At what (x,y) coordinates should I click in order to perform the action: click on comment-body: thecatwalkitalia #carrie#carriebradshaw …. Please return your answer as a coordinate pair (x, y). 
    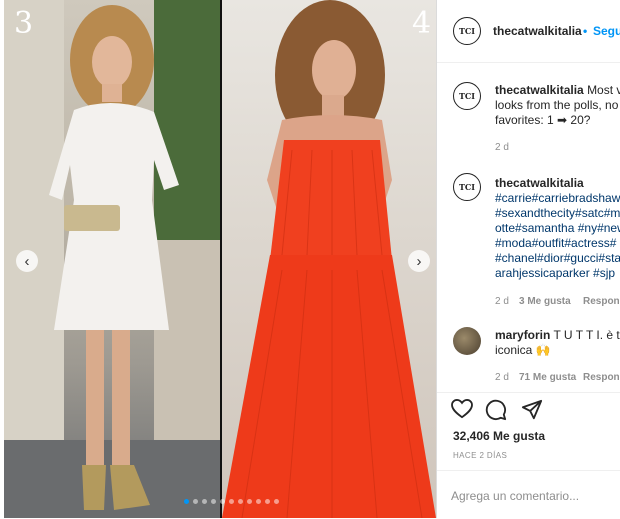
    Looking at the image, I should click on (557, 228).